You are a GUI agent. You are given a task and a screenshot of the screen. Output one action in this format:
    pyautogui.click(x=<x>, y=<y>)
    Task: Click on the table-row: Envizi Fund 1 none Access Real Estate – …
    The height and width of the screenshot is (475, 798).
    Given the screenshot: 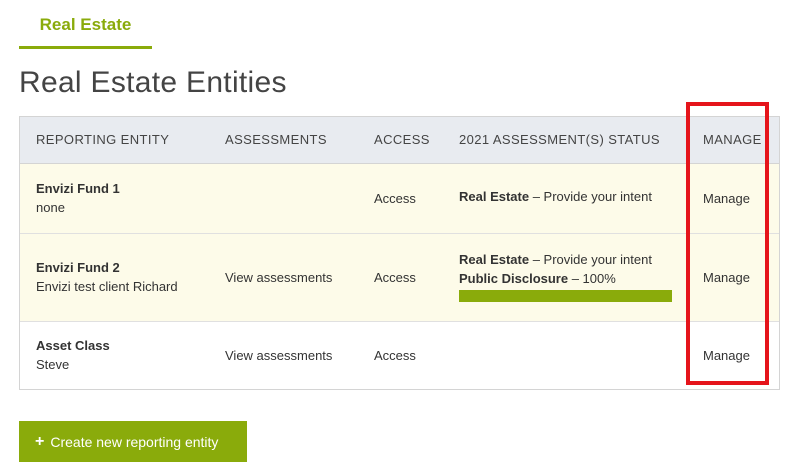 What is the action you would take?
    pyautogui.click(x=399, y=198)
    